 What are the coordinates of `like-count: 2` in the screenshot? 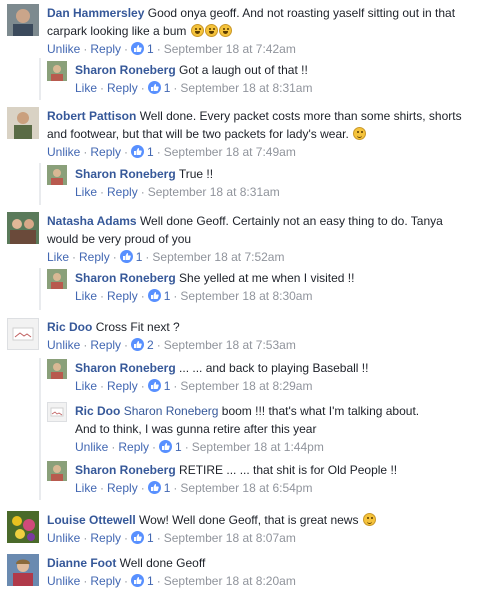 It's located at (150, 345).